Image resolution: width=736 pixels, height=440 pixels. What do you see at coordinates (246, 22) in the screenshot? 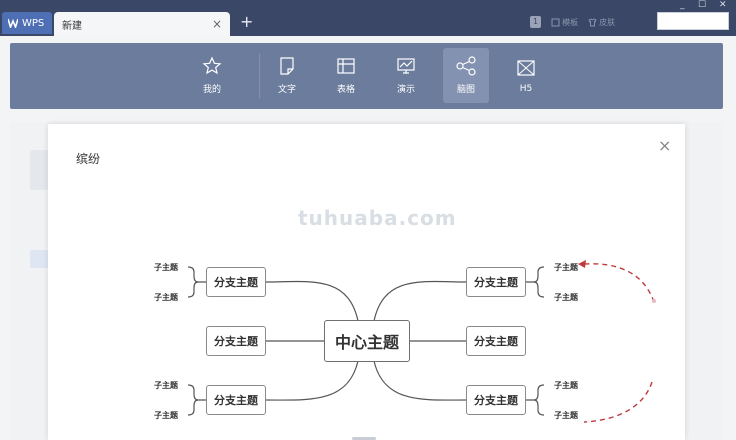
I see `new-tab-button: +` at bounding box center [246, 22].